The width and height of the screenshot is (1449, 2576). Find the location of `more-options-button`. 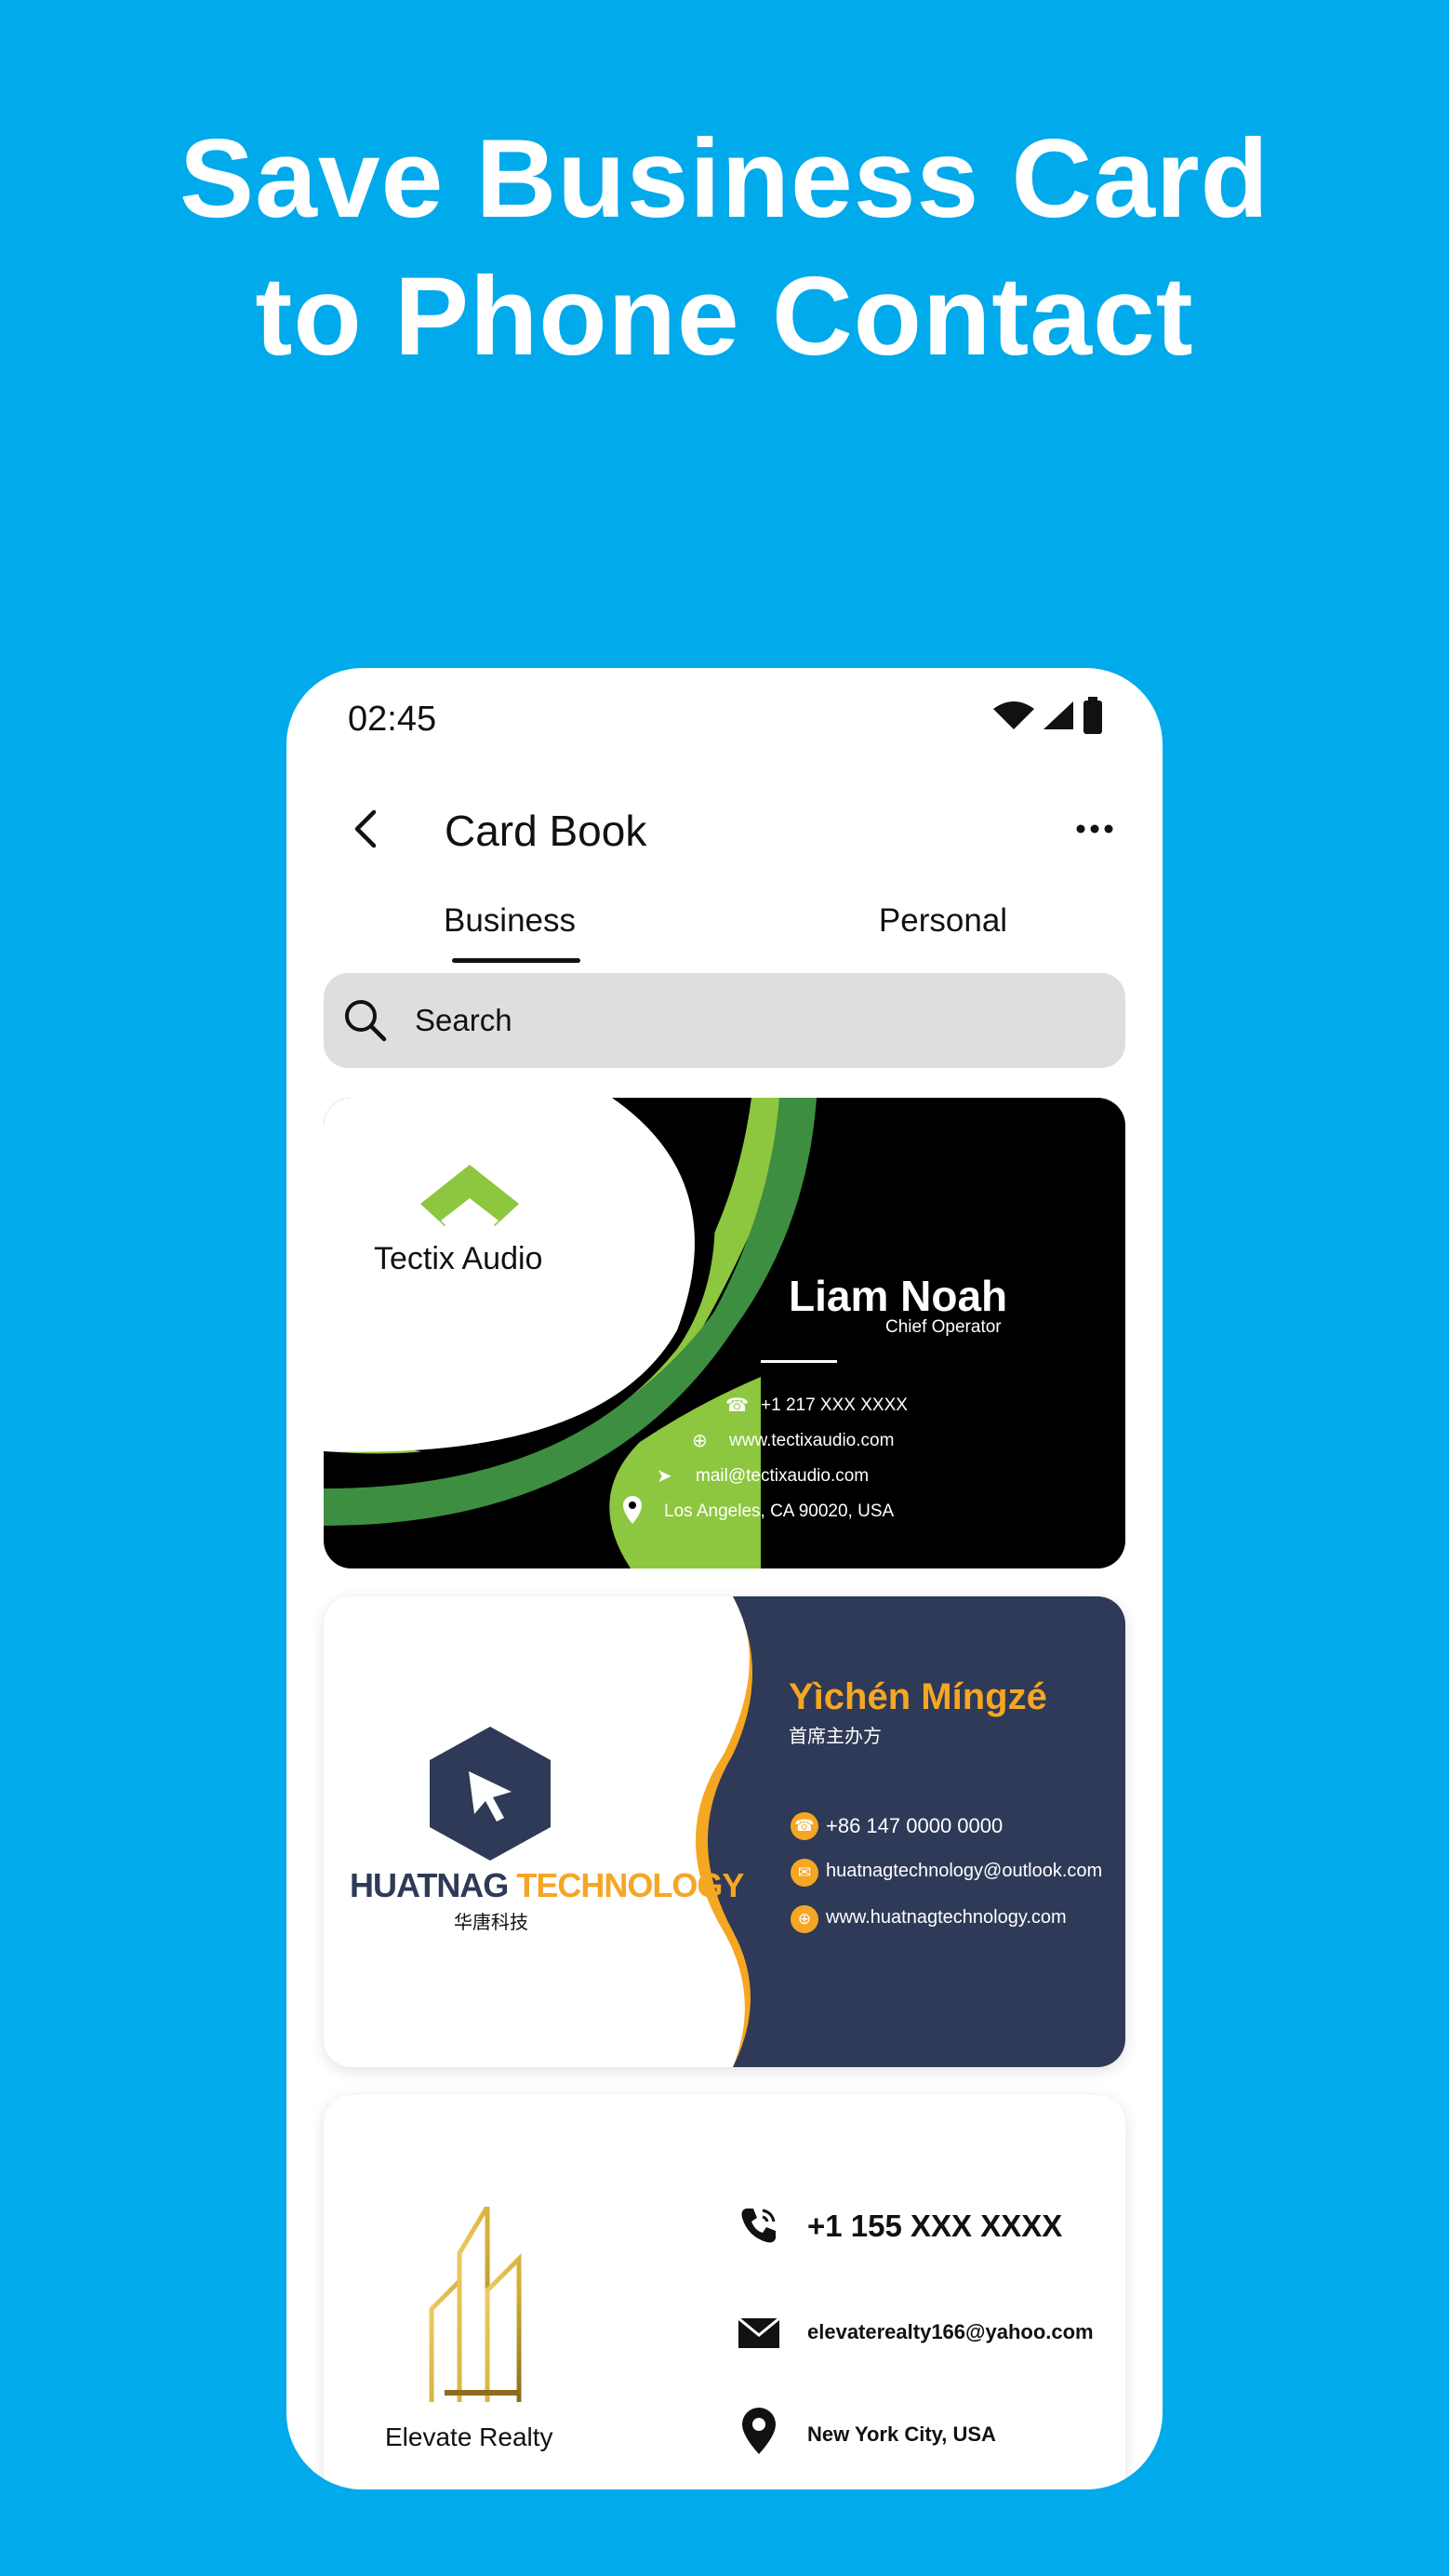

more-options-button is located at coordinates (1094, 829).